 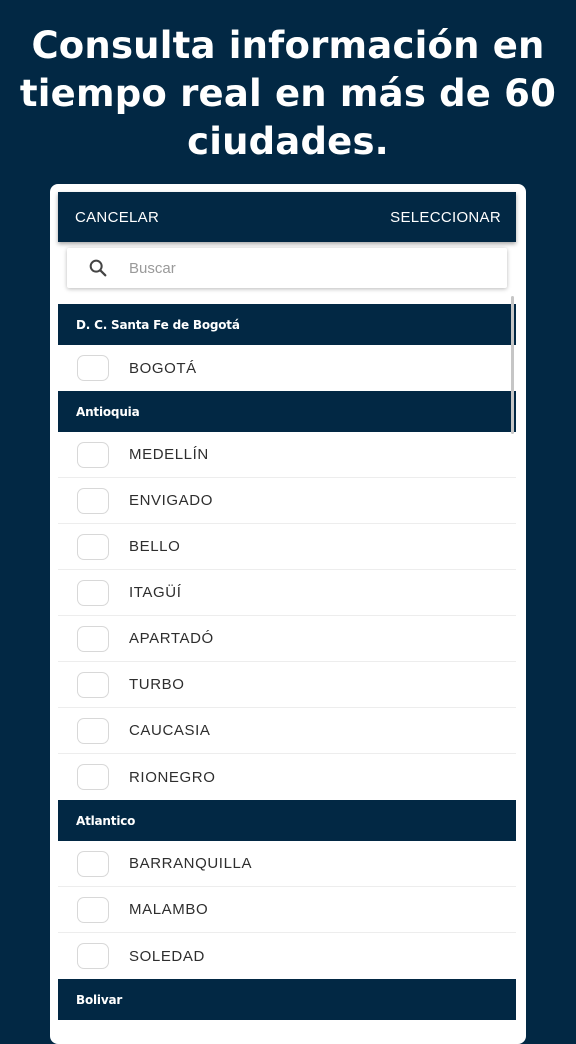 What do you see at coordinates (287, 777) in the screenshot?
I see `list-item: RIONEGRO` at bounding box center [287, 777].